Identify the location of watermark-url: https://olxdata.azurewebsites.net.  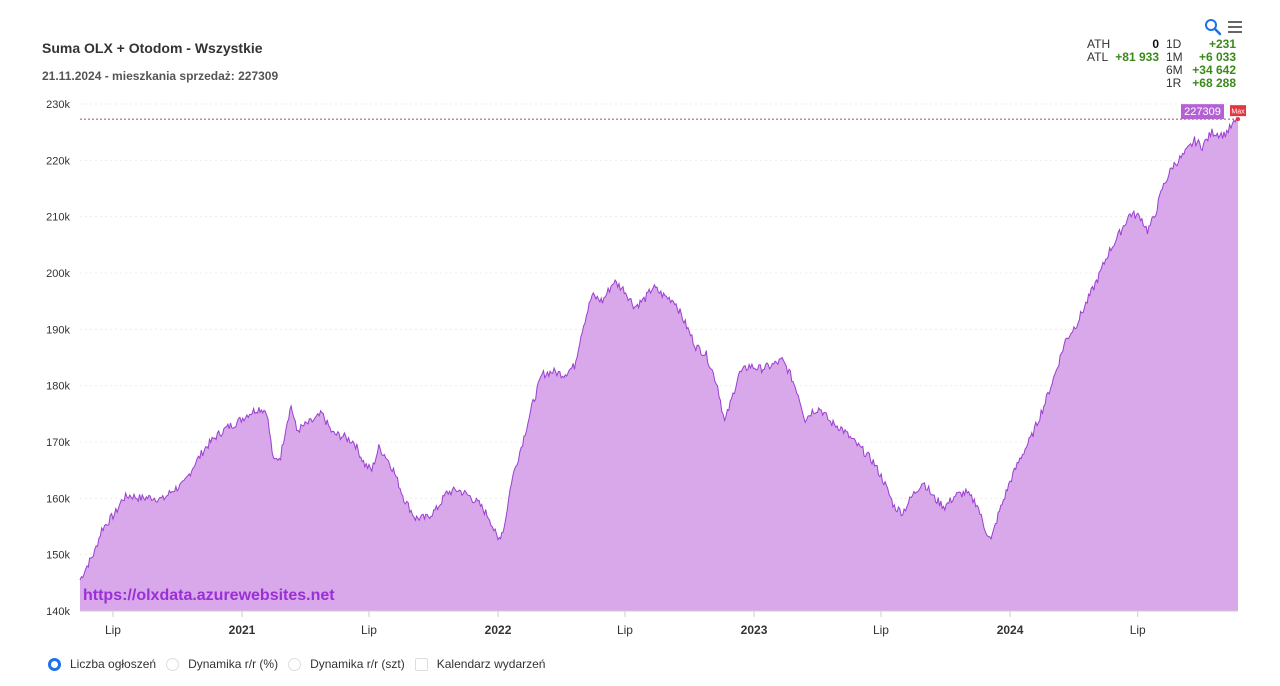
(209, 595).